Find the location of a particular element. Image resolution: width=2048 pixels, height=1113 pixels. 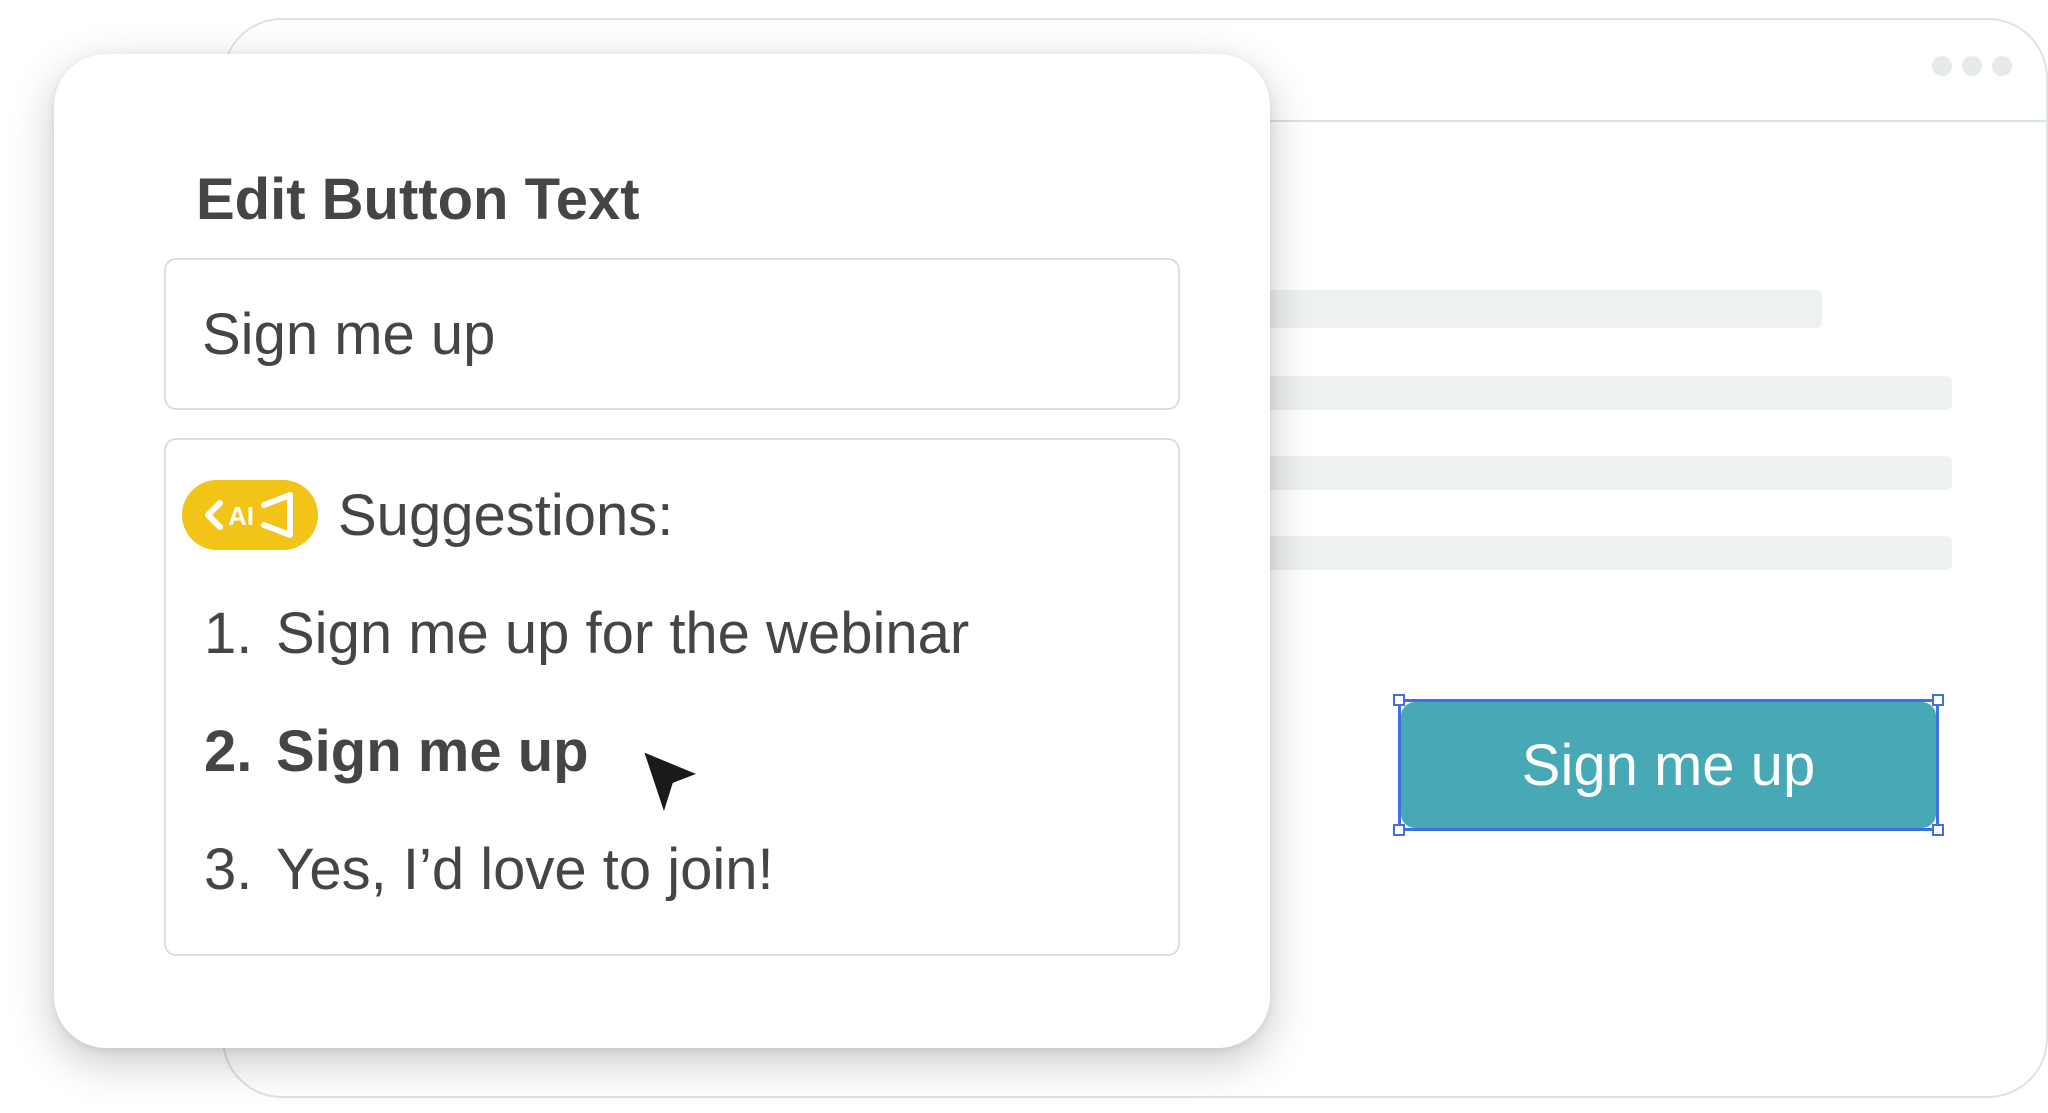

mouse-pointer-icon is located at coordinates (671, 783).